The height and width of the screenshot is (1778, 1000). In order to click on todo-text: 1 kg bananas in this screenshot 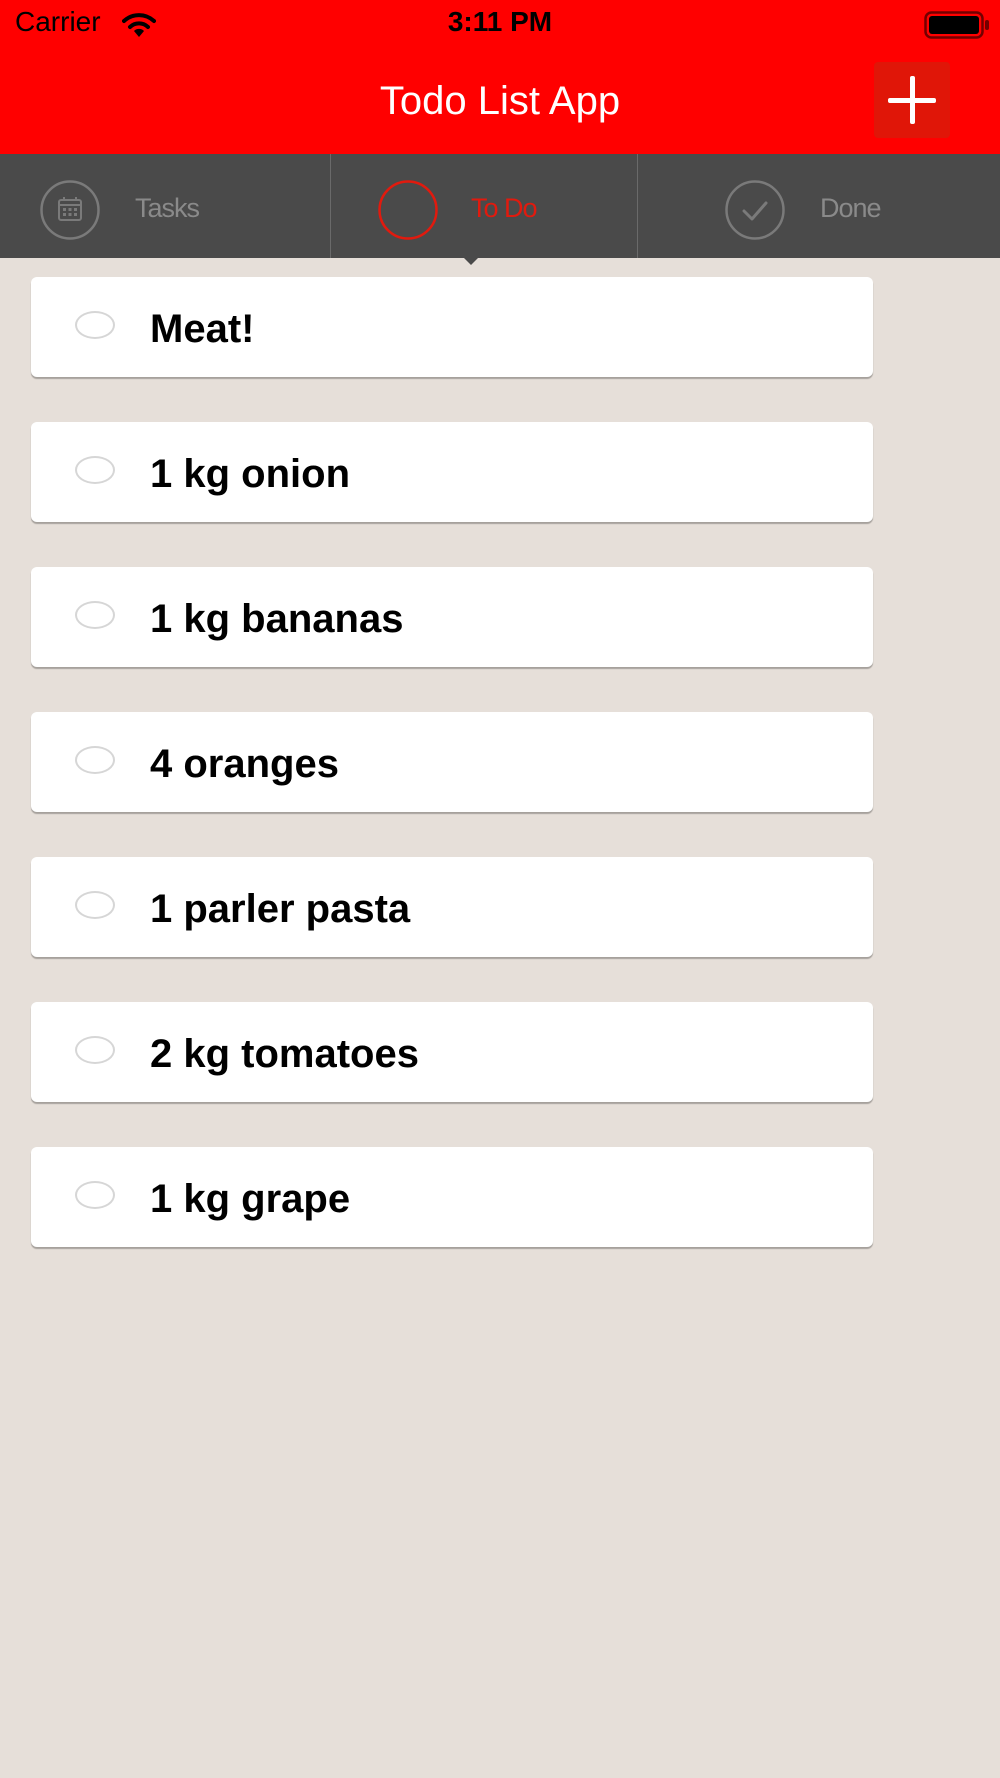, I will do `click(277, 619)`.